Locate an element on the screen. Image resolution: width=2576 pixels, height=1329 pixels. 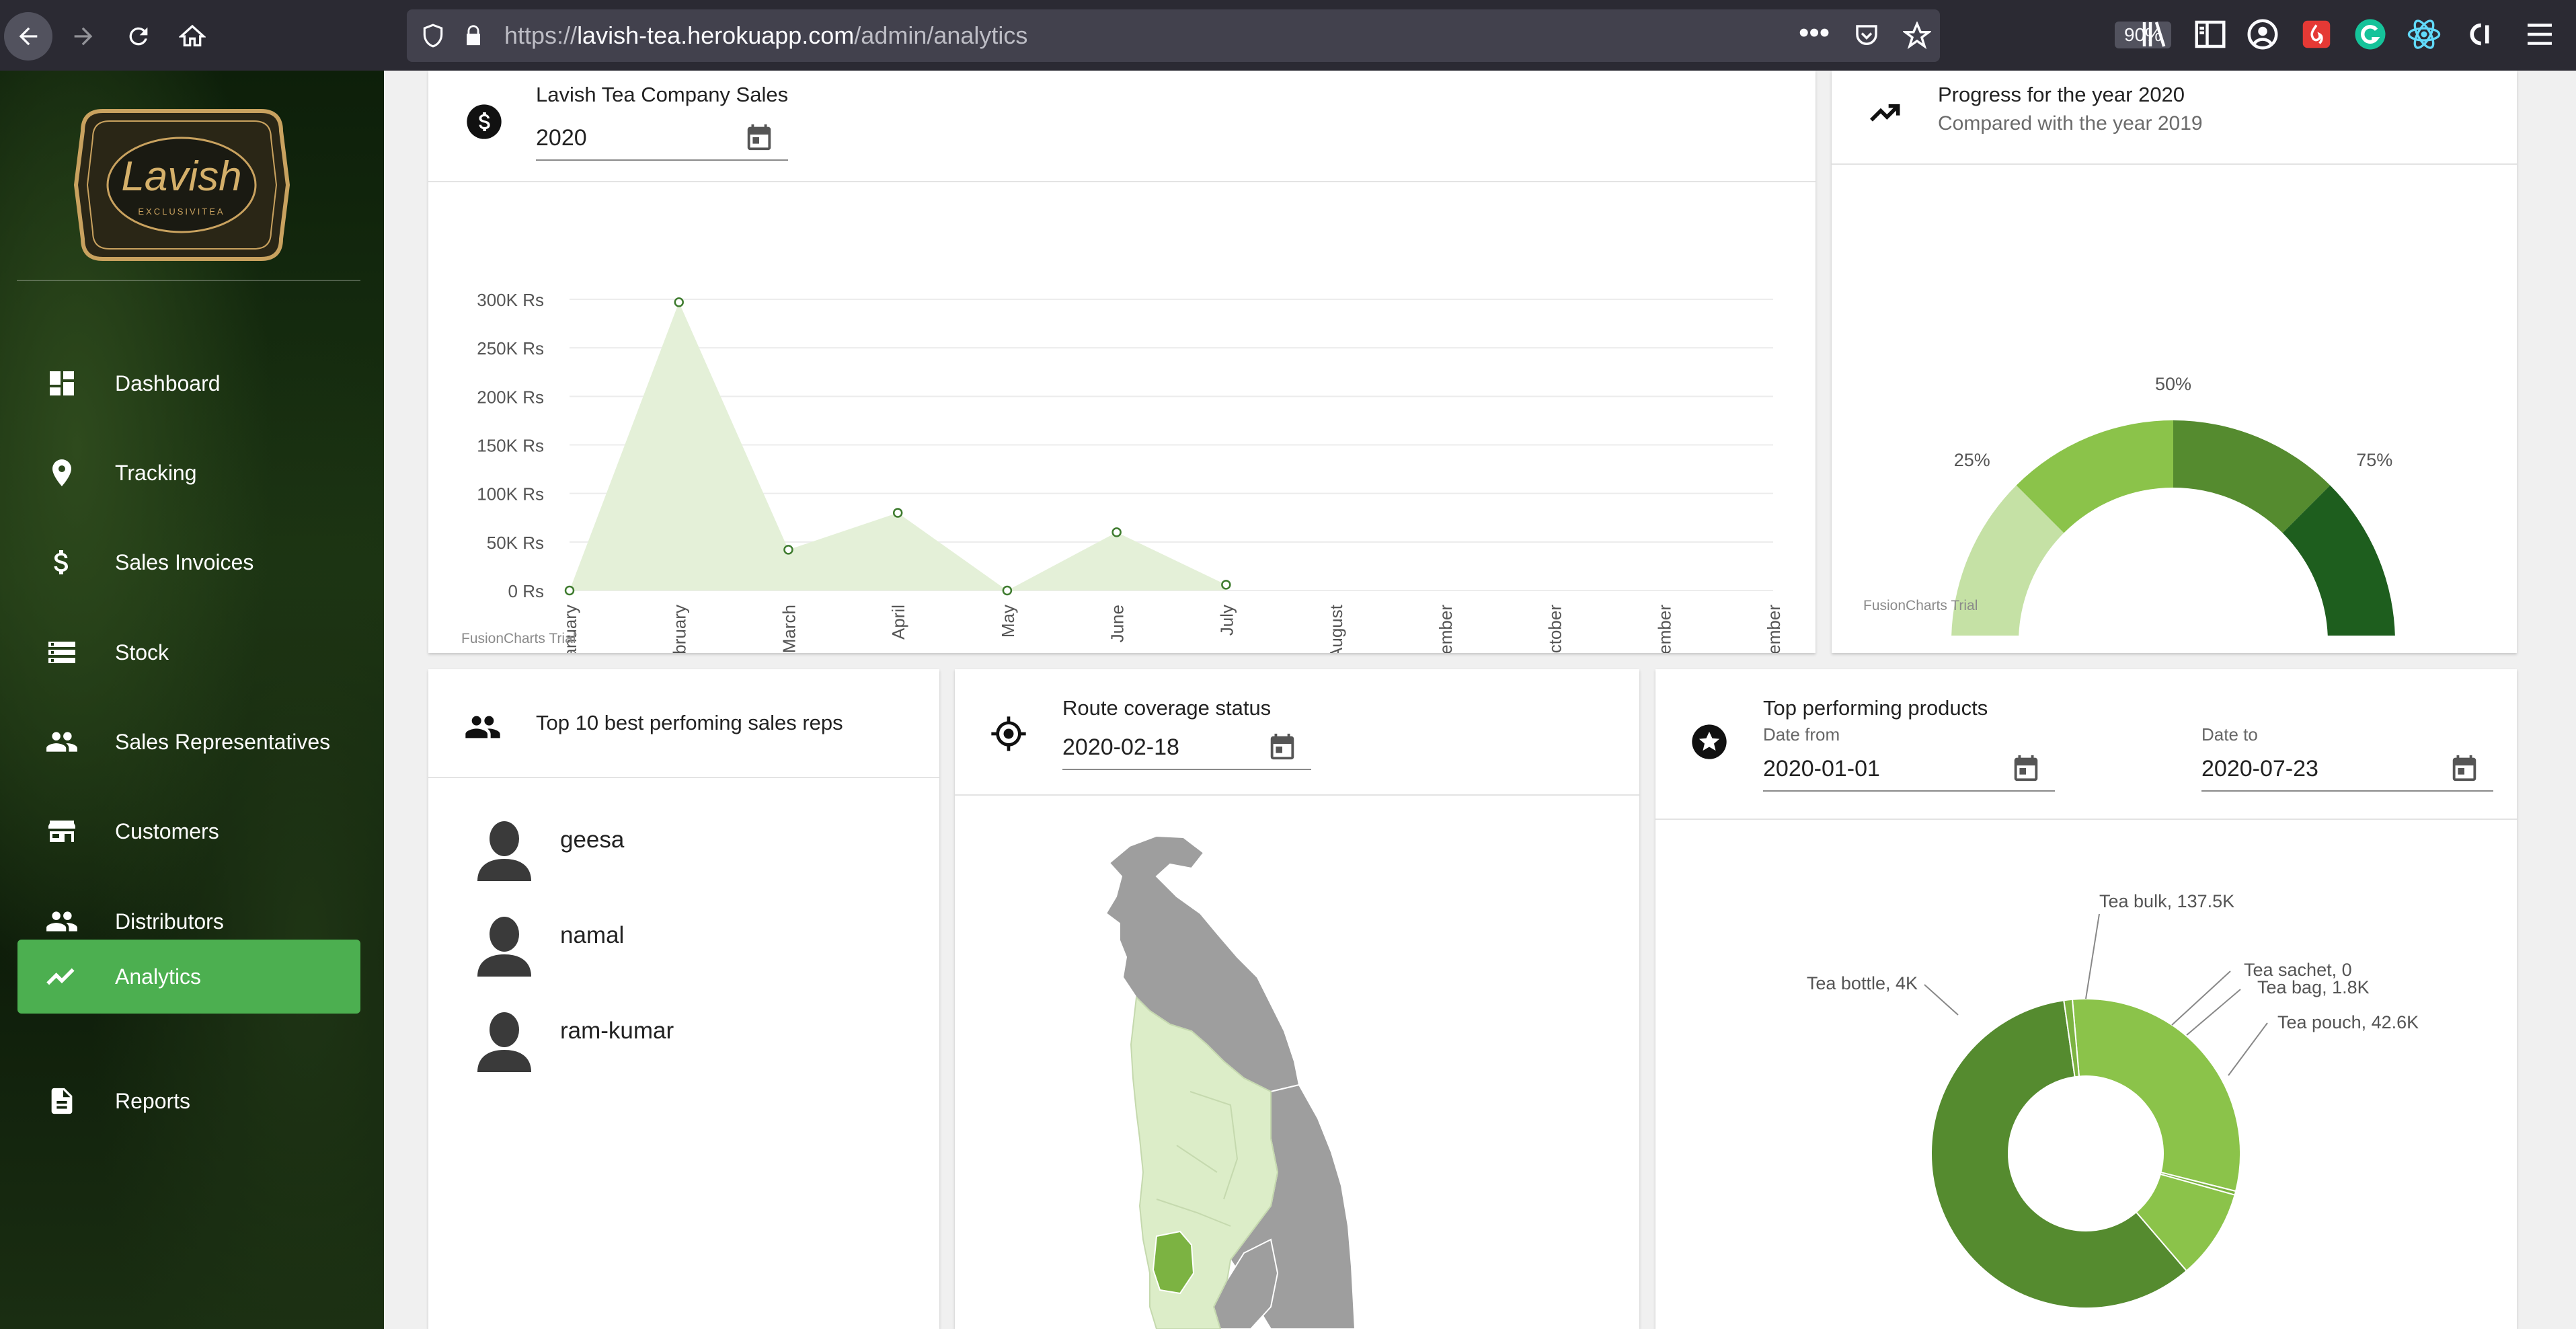
store-icon is located at coordinates (62, 831).